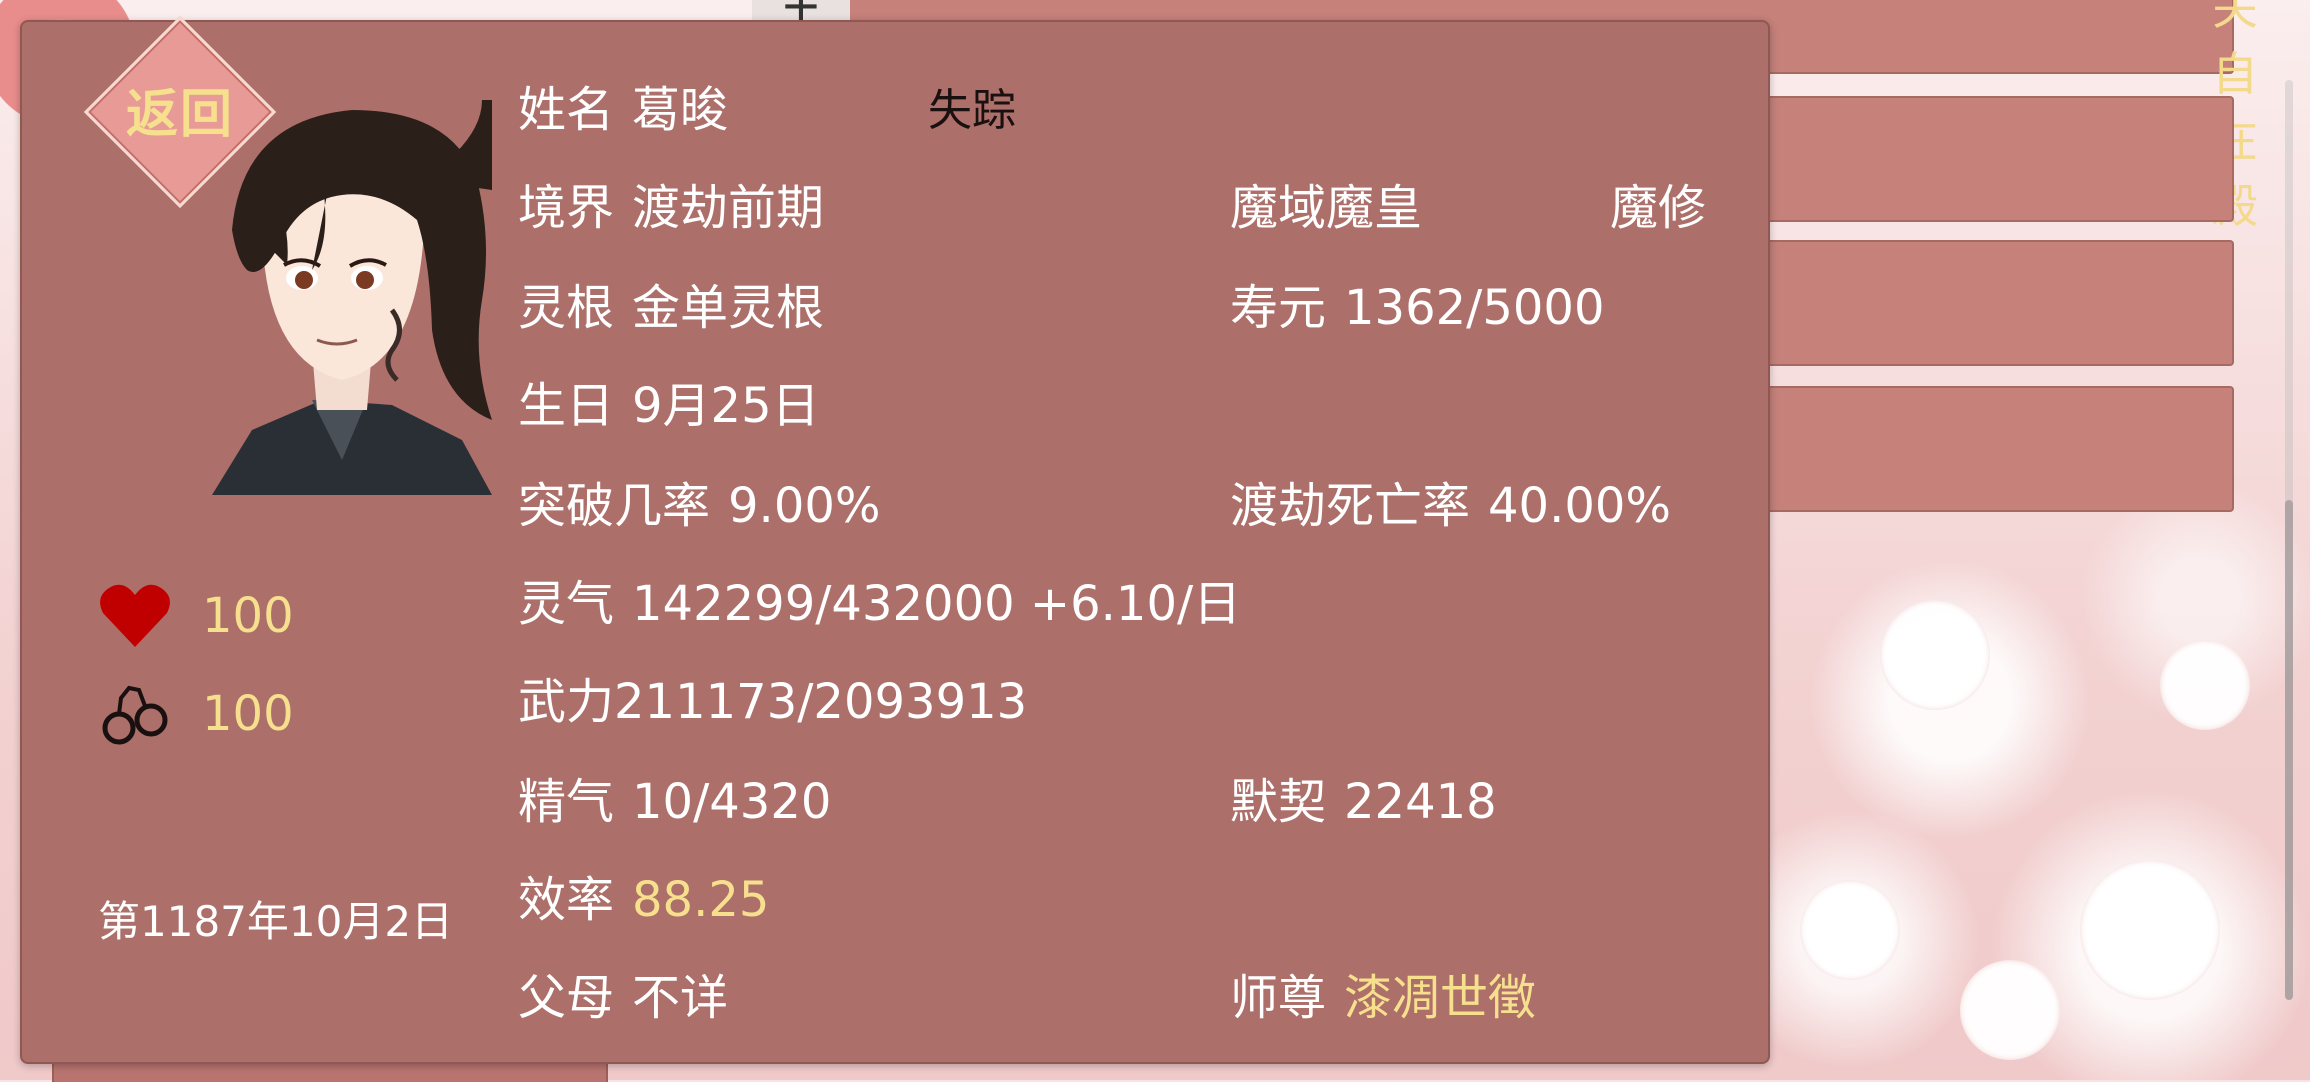  I want to click on bond-value: 100, so click(248, 714).